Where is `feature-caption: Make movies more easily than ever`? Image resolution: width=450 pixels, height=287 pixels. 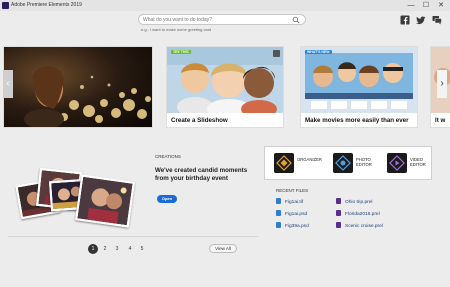
feature-caption: Make movies more easily than ever is located at coordinates (357, 120).